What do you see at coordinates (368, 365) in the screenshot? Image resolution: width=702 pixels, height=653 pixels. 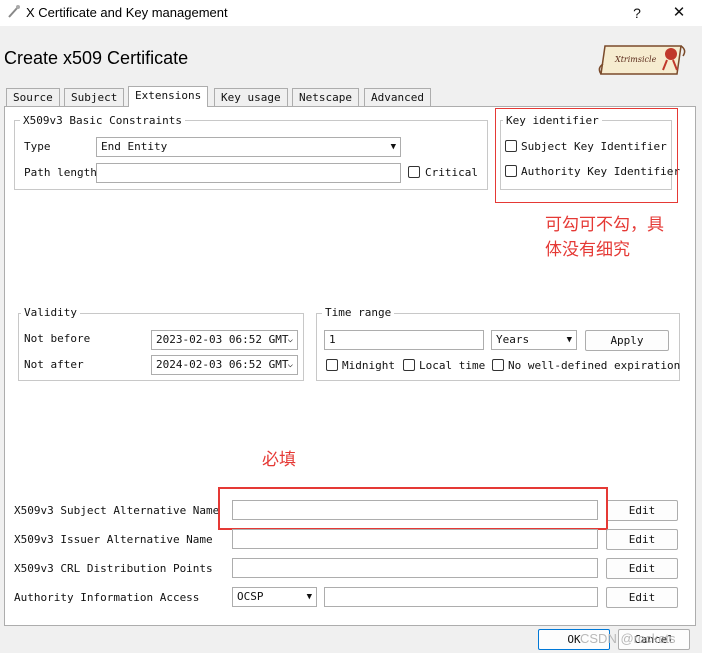 I see `midnight-label: Midnight` at bounding box center [368, 365].